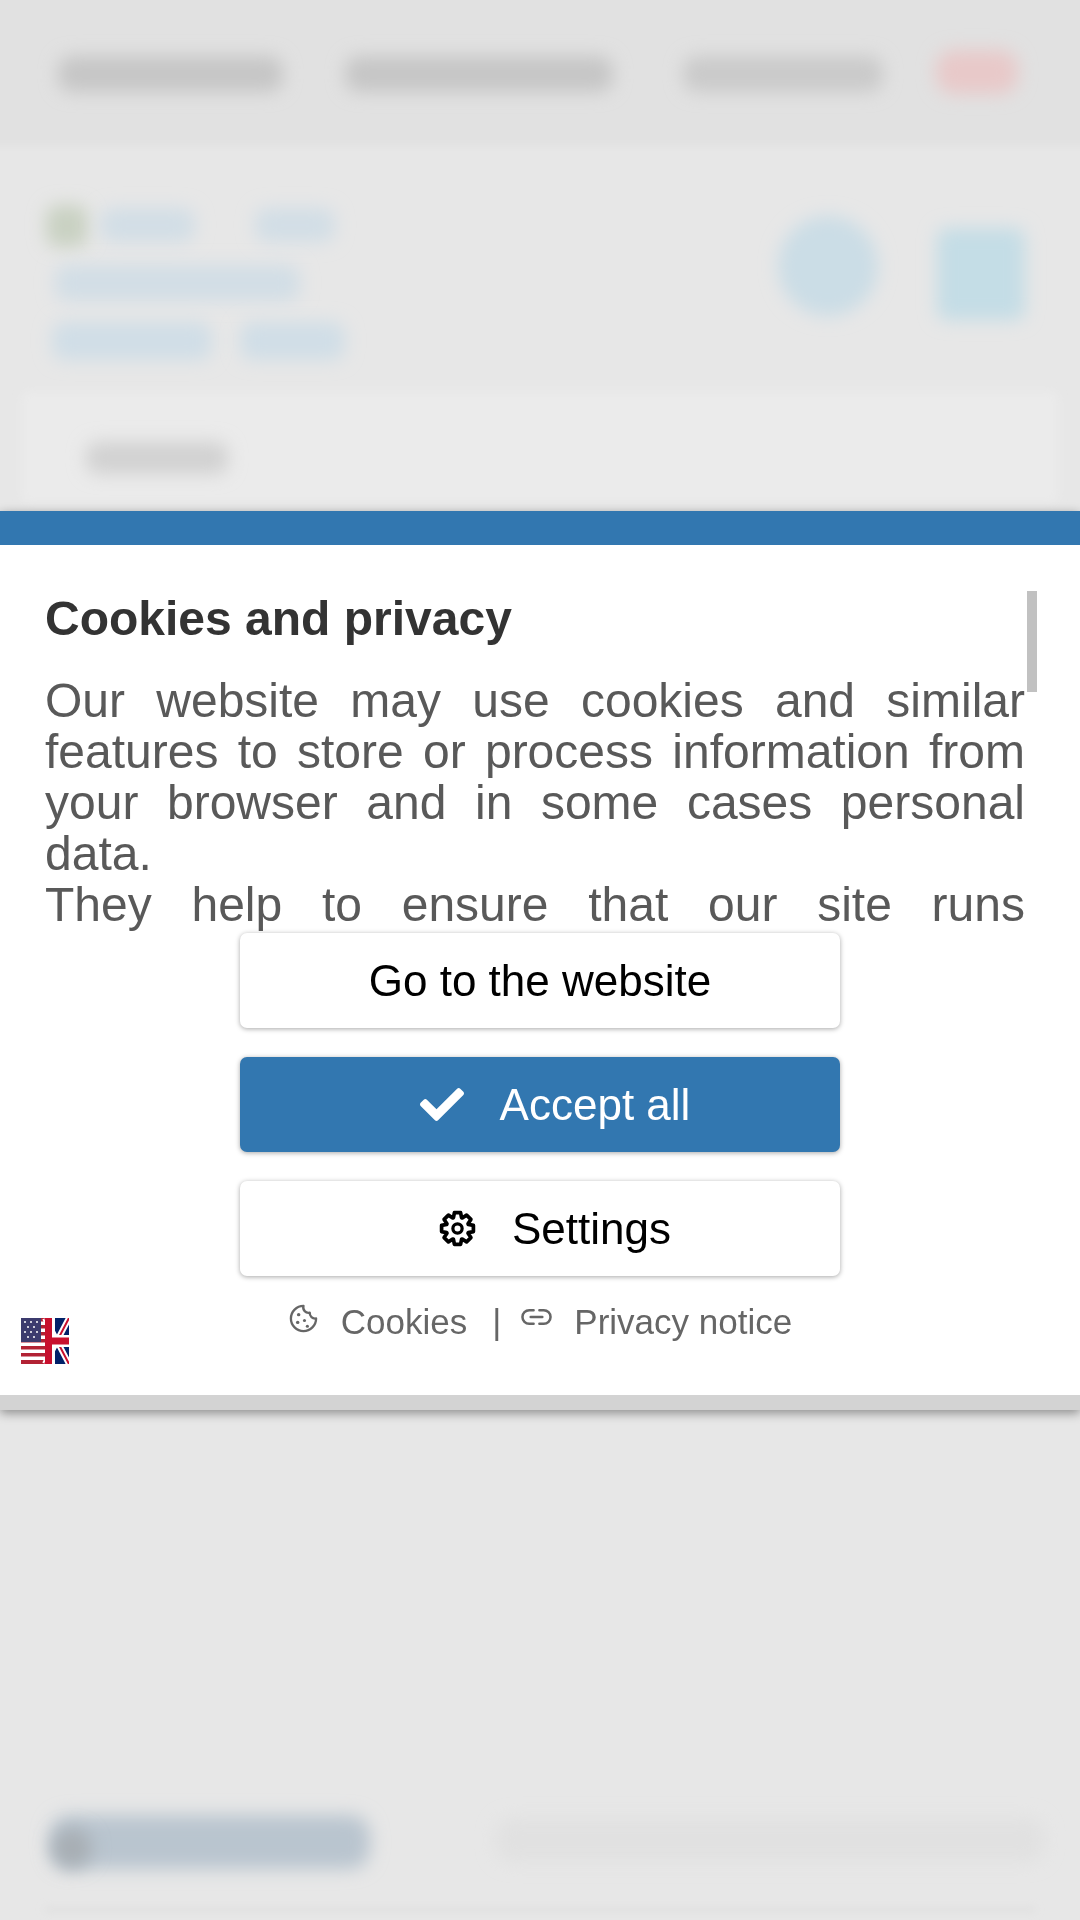  What do you see at coordinates (1032, 641) in the screenshot?
I see `scrollbar-thumb` at bounding box center [1032, 641].